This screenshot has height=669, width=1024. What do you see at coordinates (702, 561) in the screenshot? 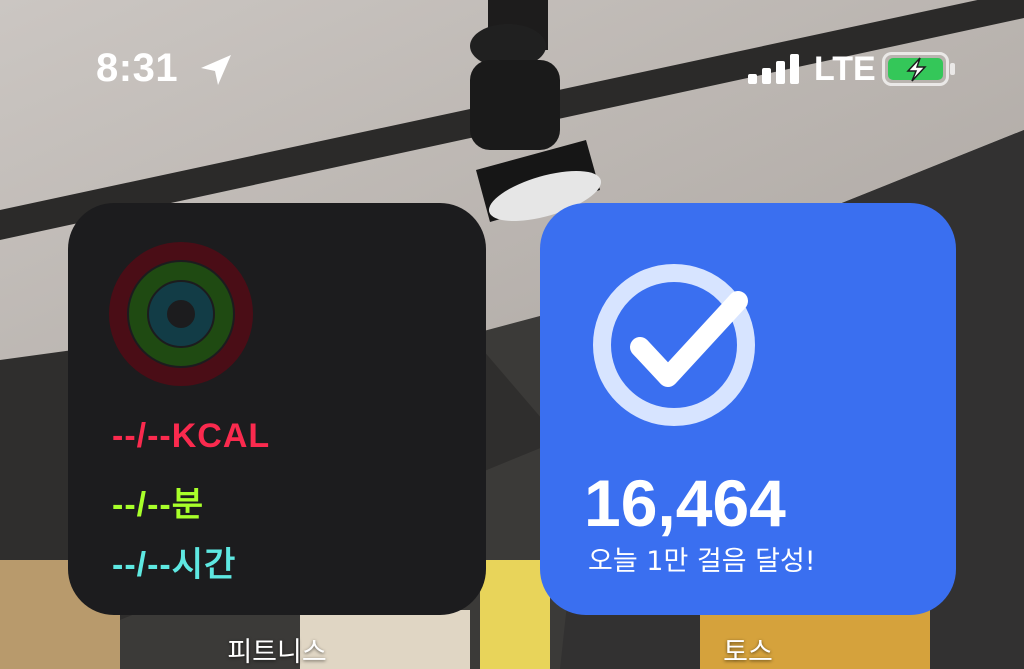
I see `step-goal-caption: 오늘 1만 걸음 달성!` at bounding box center [702, 561].